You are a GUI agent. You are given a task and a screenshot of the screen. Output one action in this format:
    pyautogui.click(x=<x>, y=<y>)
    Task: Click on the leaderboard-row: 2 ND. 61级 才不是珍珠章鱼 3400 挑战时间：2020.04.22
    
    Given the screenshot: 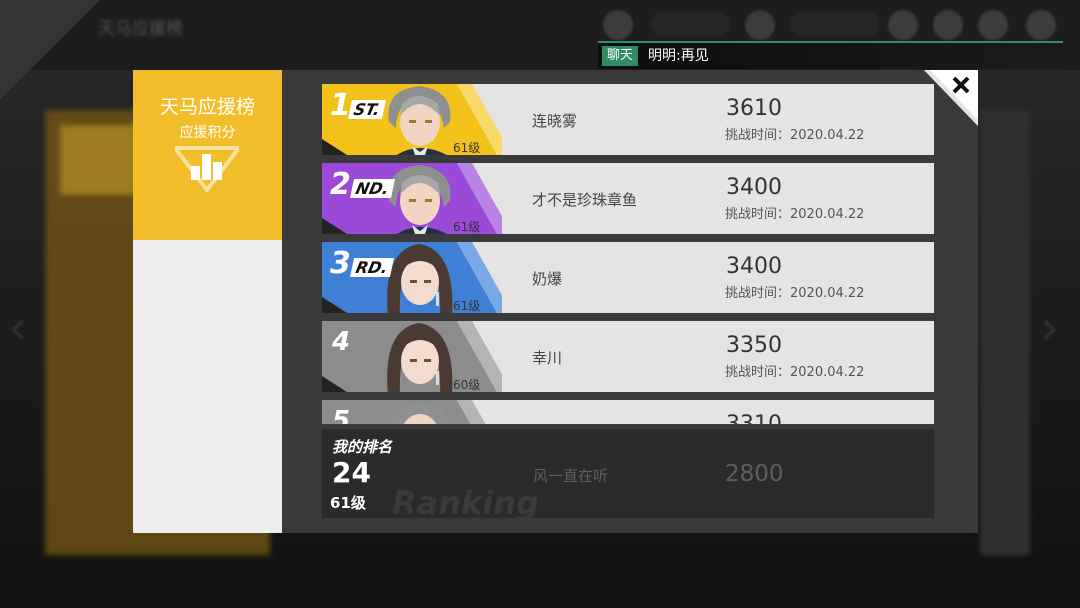 What is the action you would take?
    pyautogui.click(x=628, y=198)
    